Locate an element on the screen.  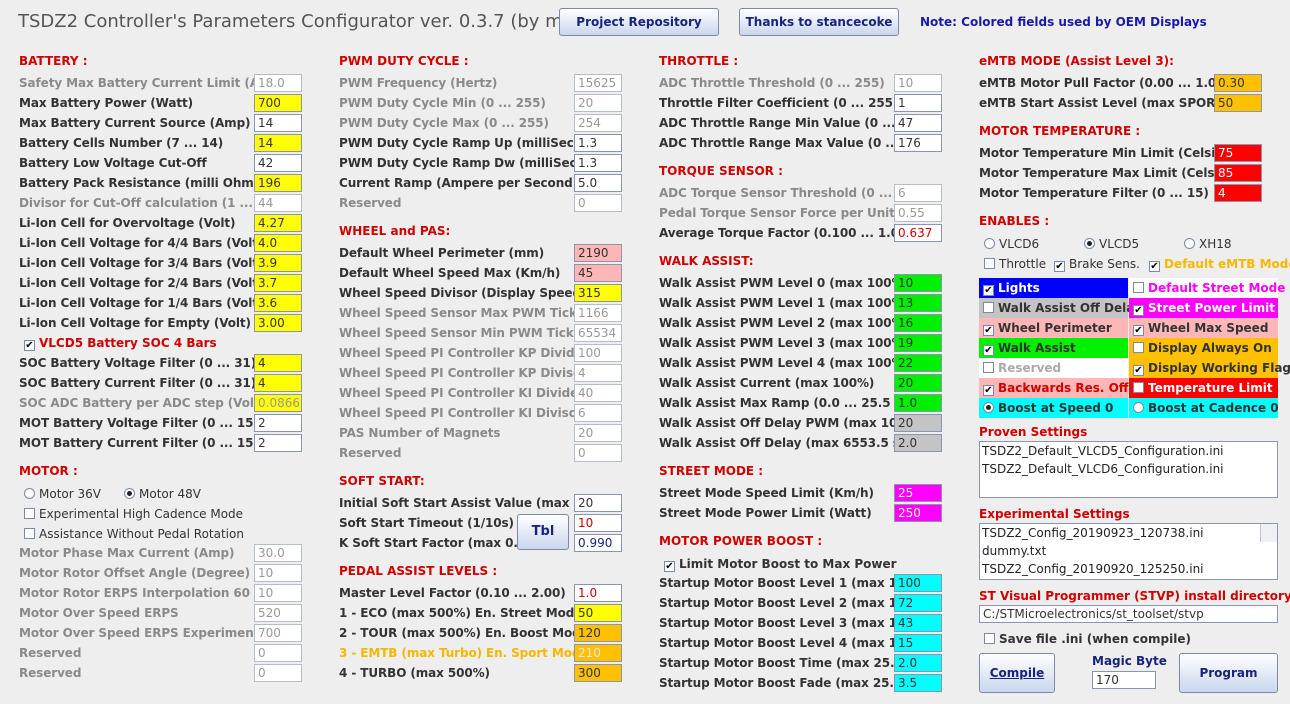
vlcd5-radio: VLCD5 is located at coordinates (1111, 244).